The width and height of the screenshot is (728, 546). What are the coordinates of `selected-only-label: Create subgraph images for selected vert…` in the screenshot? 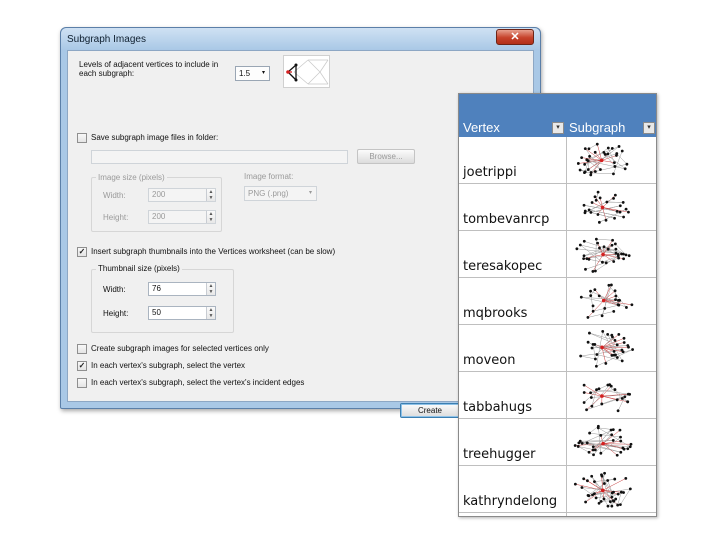 It's located at (180, 348).